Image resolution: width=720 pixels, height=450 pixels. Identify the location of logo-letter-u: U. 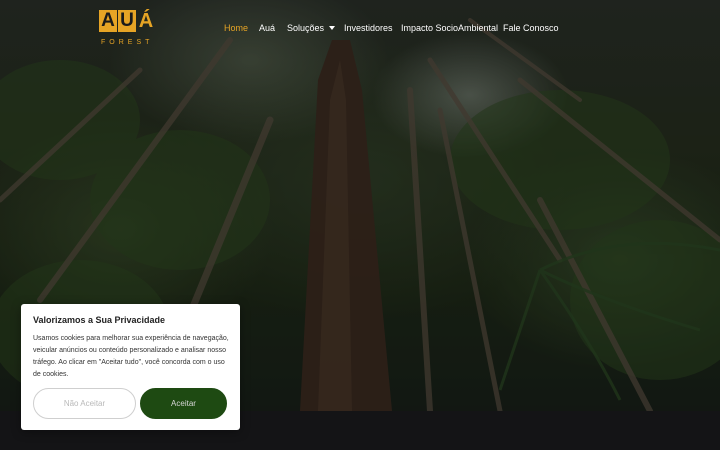
(127, 21).